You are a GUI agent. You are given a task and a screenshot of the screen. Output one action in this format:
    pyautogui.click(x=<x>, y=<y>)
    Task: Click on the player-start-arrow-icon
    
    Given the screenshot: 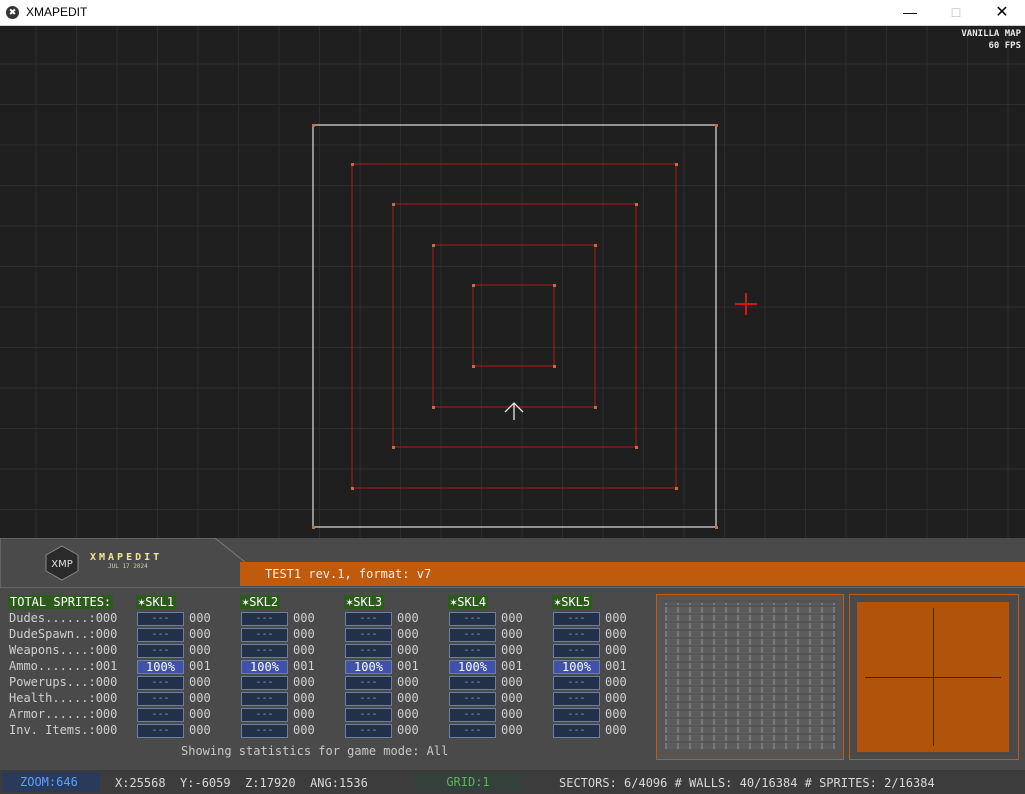 What is the action you would take?
    pyautogui.click(x=514, y=411)
    